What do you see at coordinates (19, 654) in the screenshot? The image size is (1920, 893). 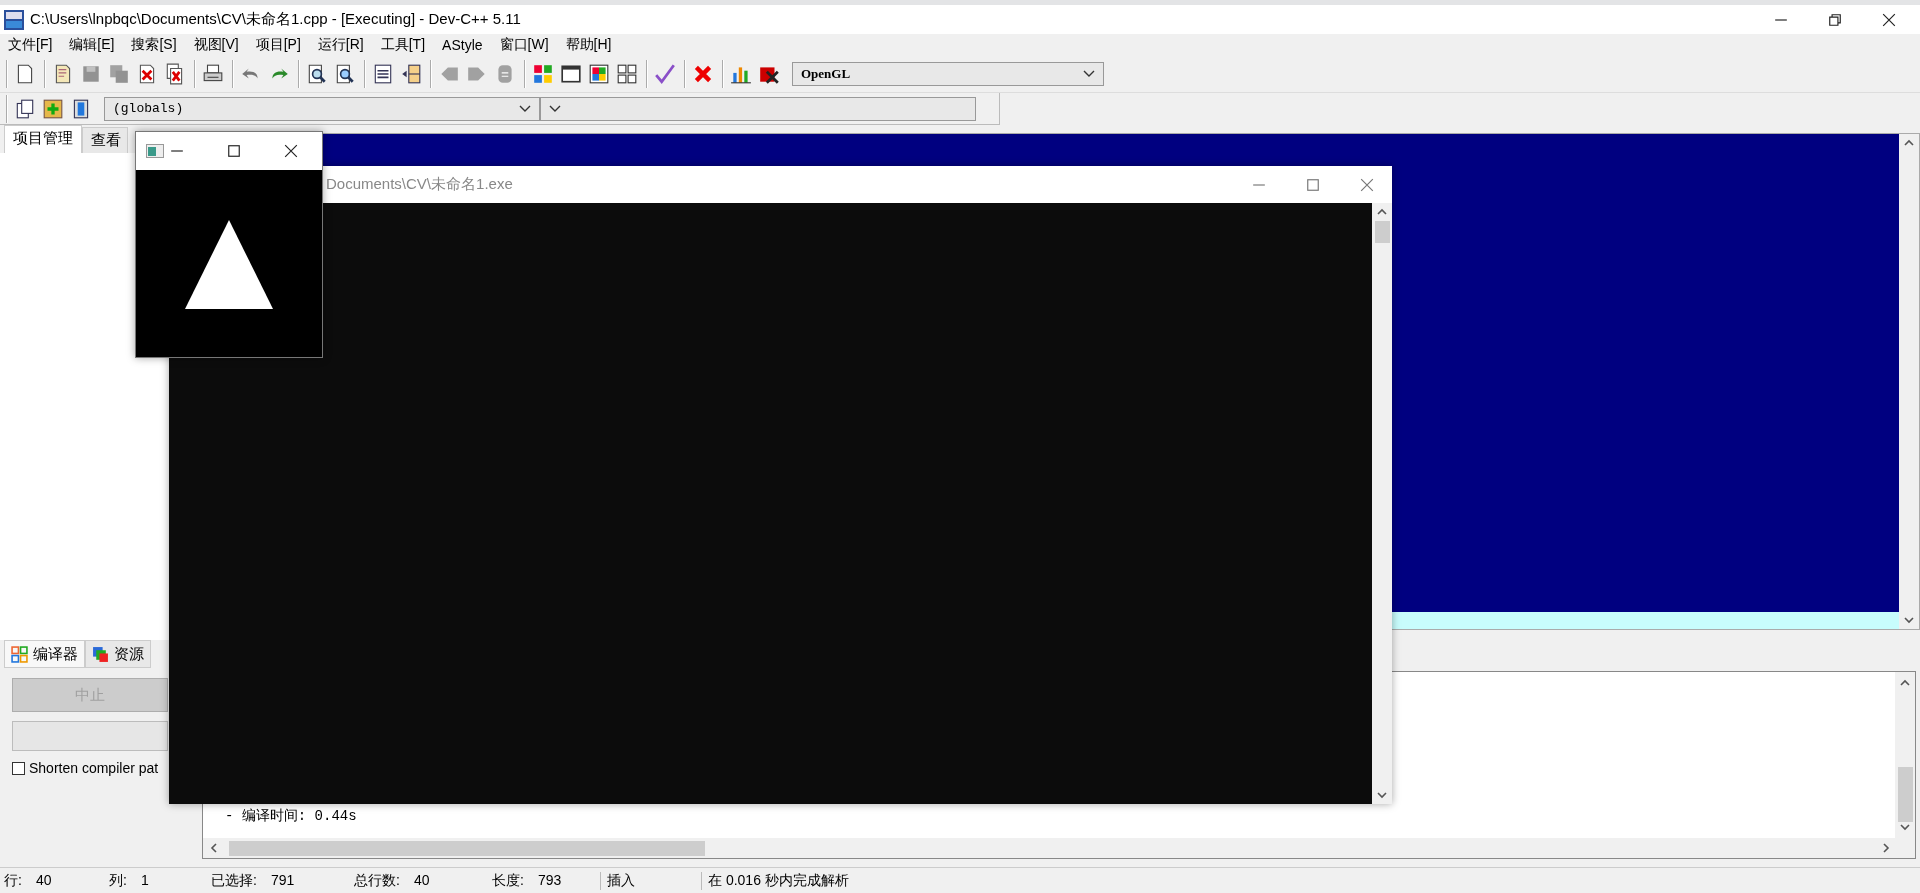 I see `compiler-icon` at bounding box center [19, 654].